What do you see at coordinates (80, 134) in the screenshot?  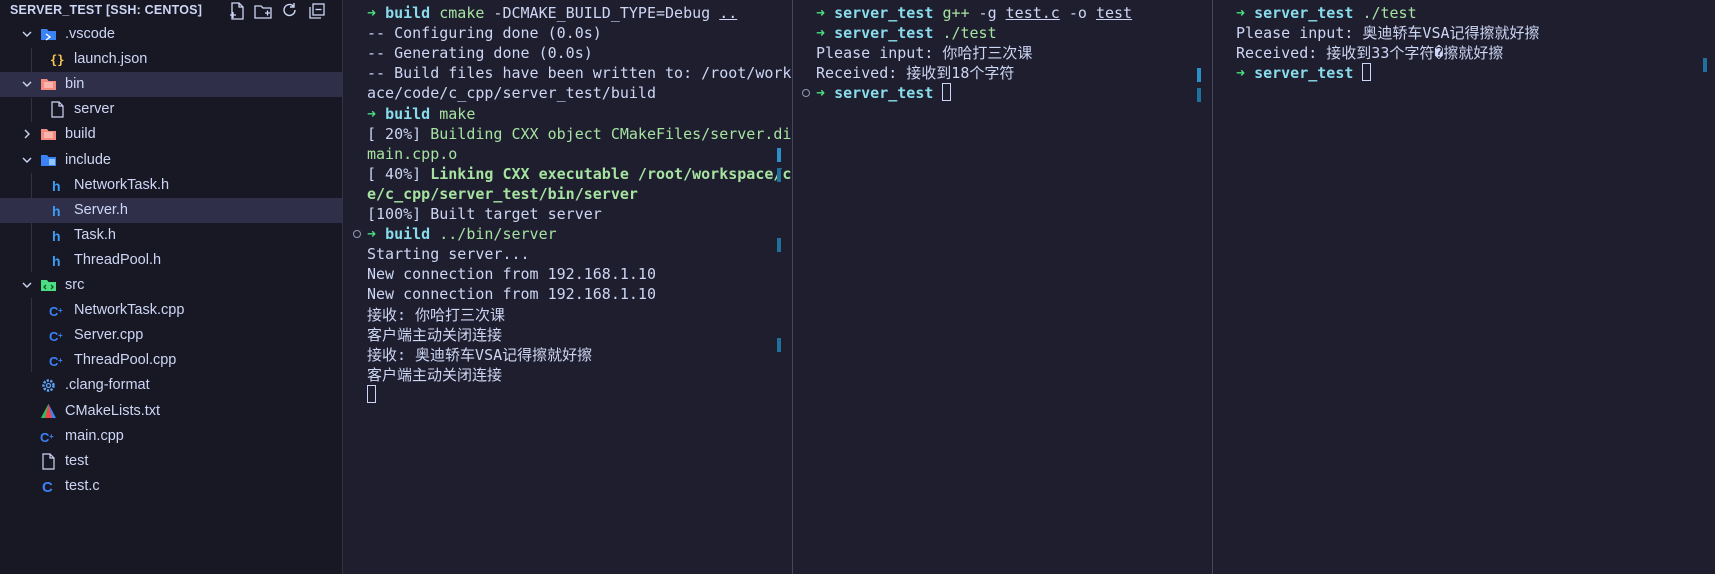 I see `tree-item-label: build` at bounding box center [80, 134].